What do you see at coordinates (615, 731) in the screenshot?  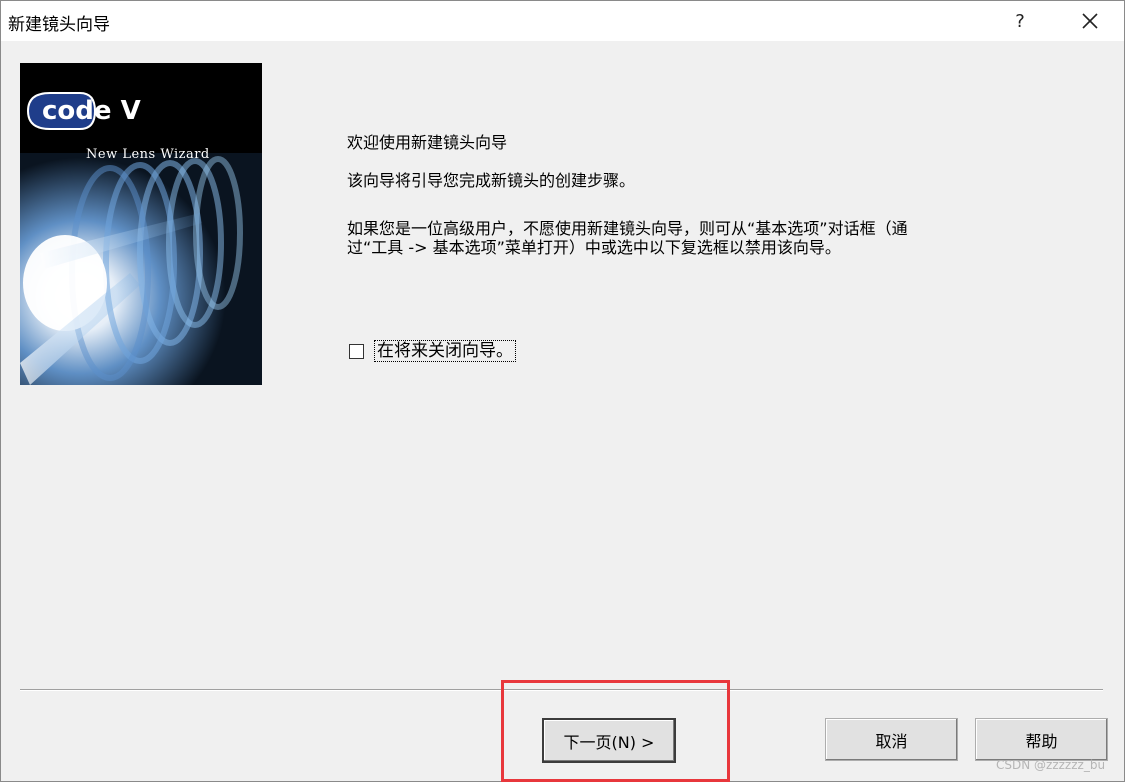 I see `annotation-highlight-box` at bounding box center [615, 731].